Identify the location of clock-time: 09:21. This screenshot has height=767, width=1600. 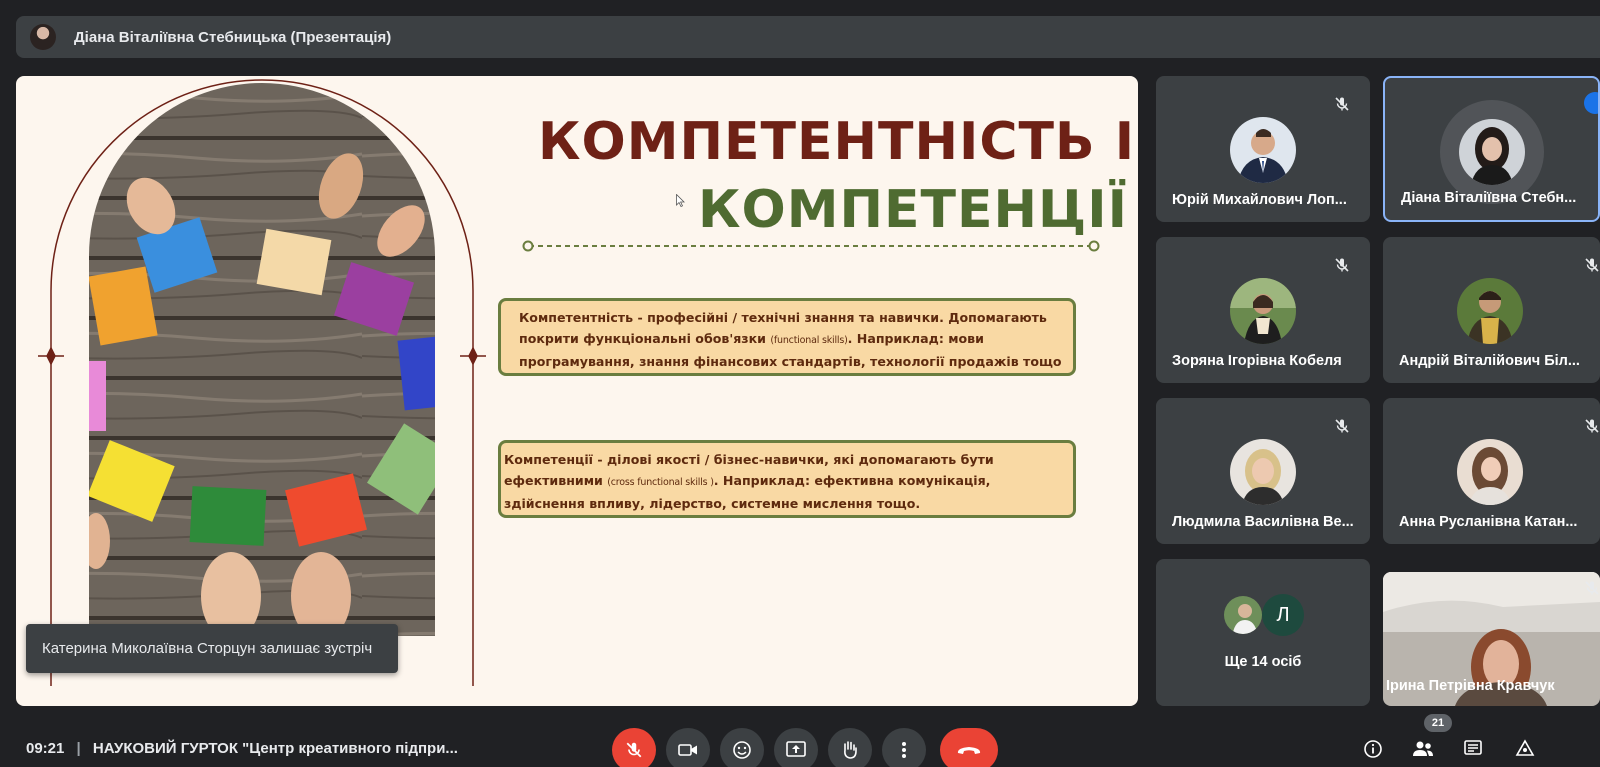
(45, 748).